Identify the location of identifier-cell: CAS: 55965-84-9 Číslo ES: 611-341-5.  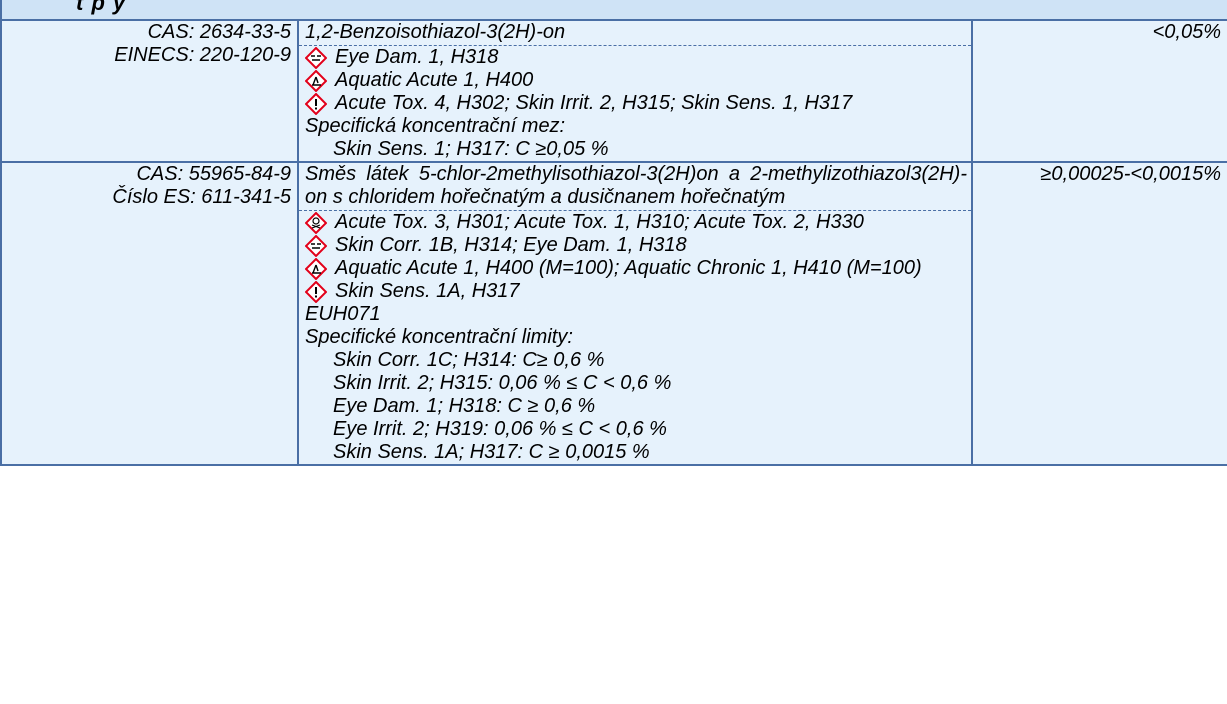
(149, 313).